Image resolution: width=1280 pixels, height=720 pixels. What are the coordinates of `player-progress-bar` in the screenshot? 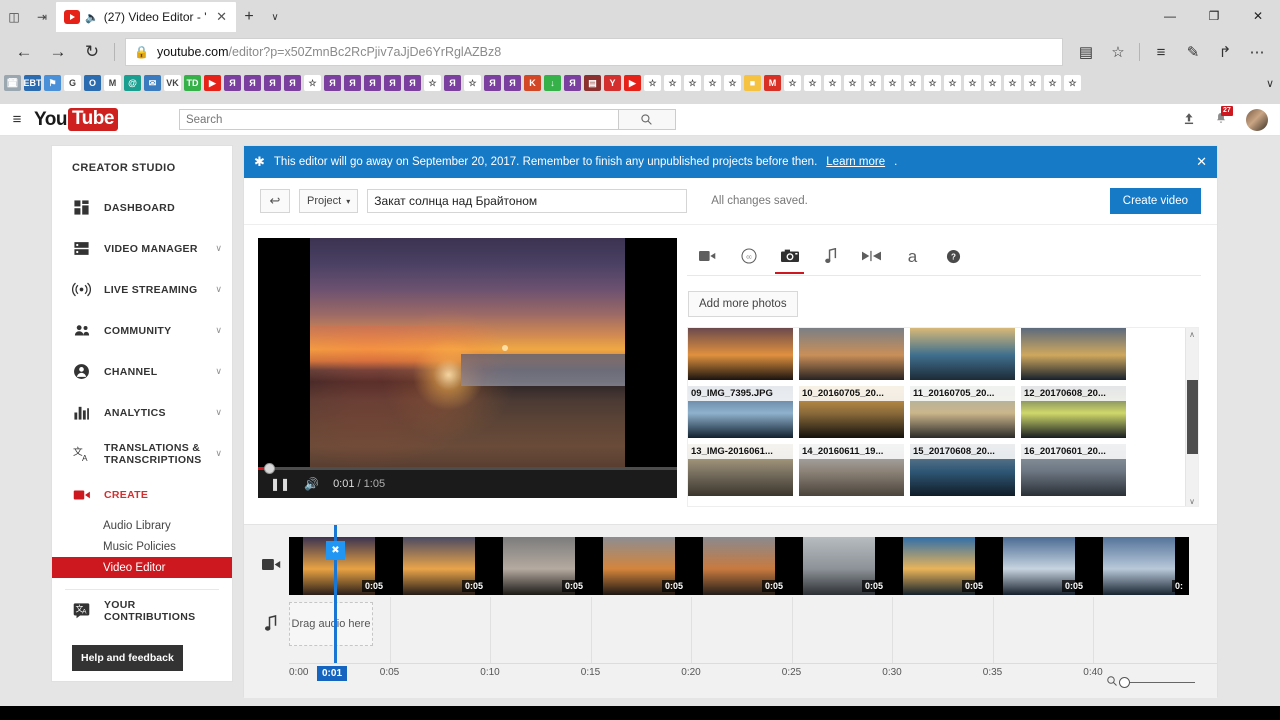 It's located at (467, 468).